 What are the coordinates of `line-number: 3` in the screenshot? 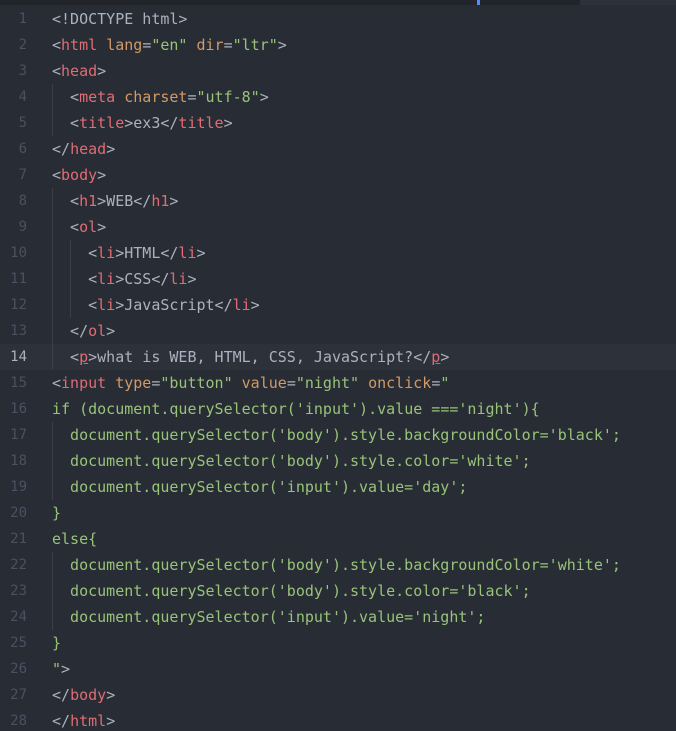 It's located at (22, 71).